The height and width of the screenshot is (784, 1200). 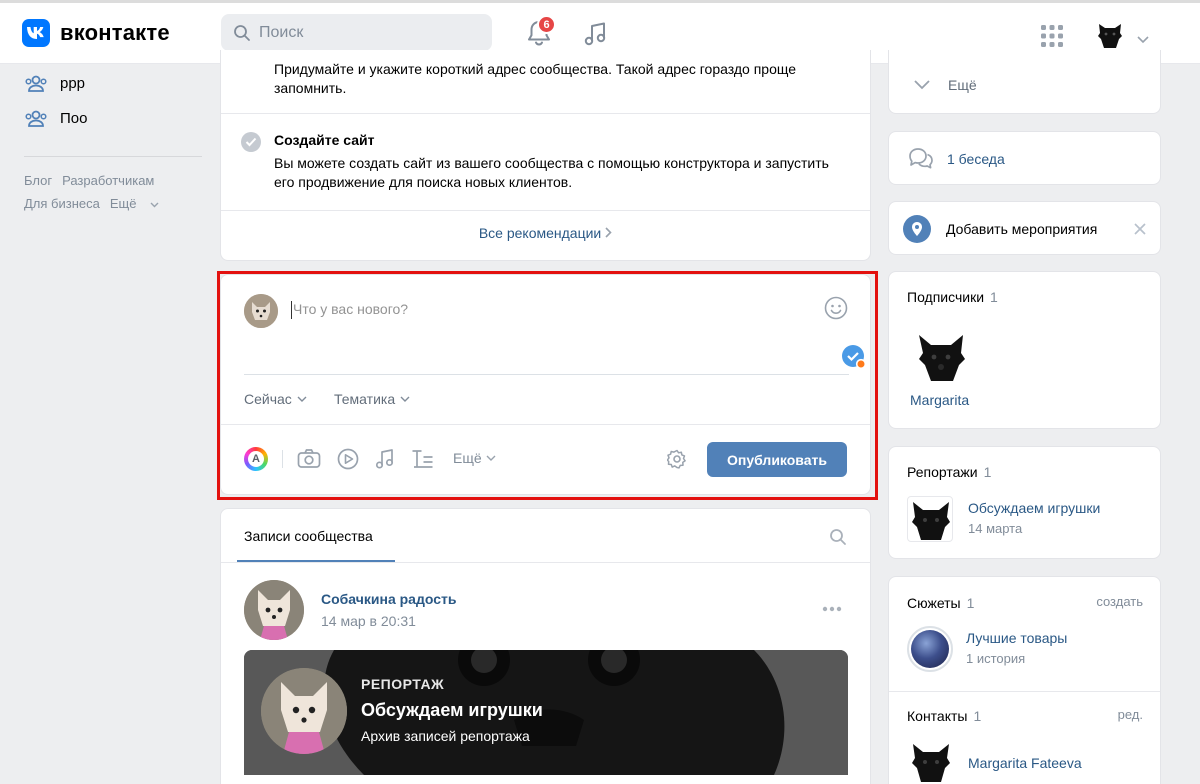 I want to click on chats-card: 1 беседа, so click(x=1024, y=158).